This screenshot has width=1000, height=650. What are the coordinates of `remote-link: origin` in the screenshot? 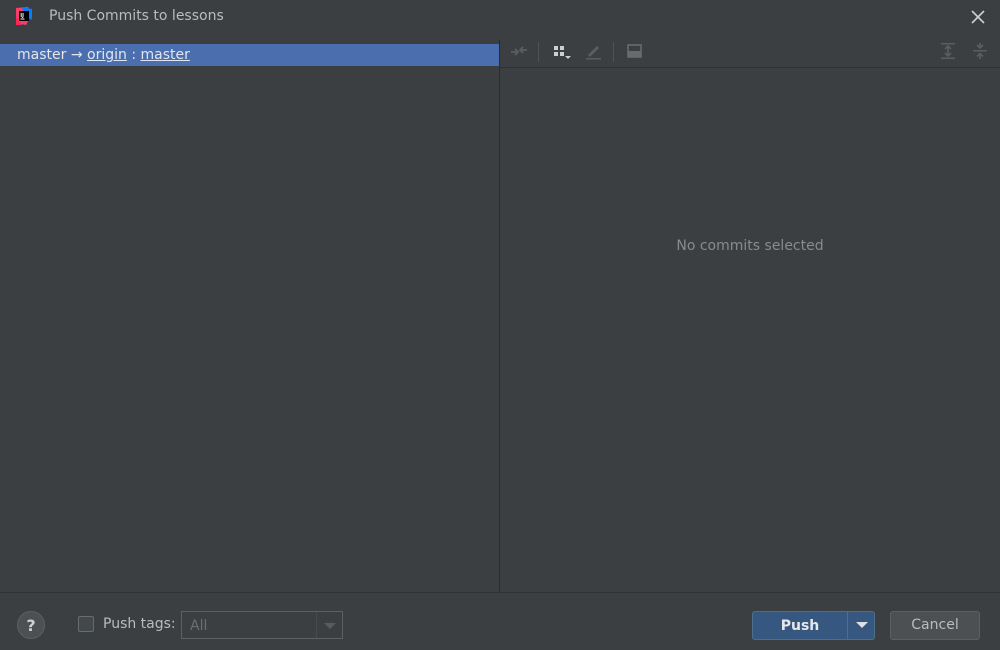 It's located at (107, 55).